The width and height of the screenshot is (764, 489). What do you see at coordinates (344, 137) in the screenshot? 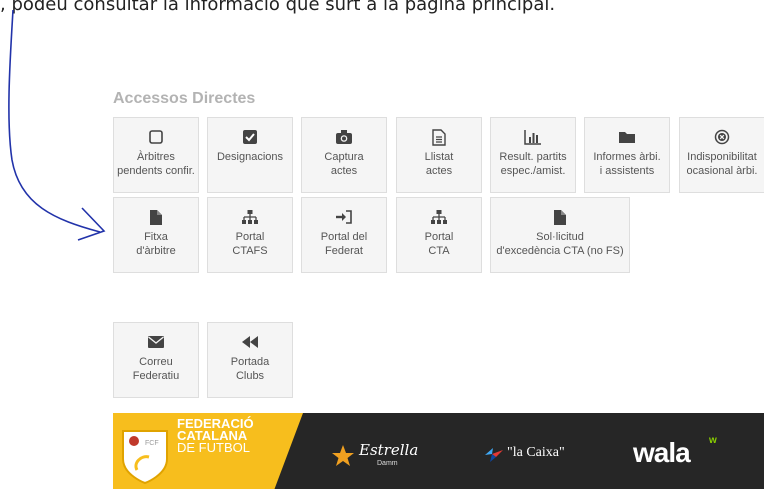
I see `camera-icon` at bounding box center [344, 137].